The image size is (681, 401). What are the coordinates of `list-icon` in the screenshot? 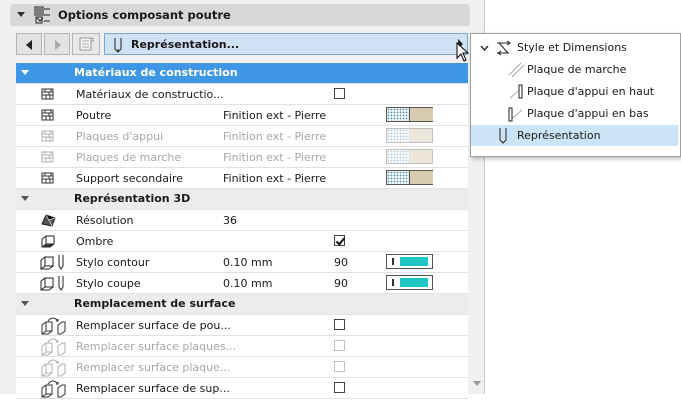 It's located at (87, 45).